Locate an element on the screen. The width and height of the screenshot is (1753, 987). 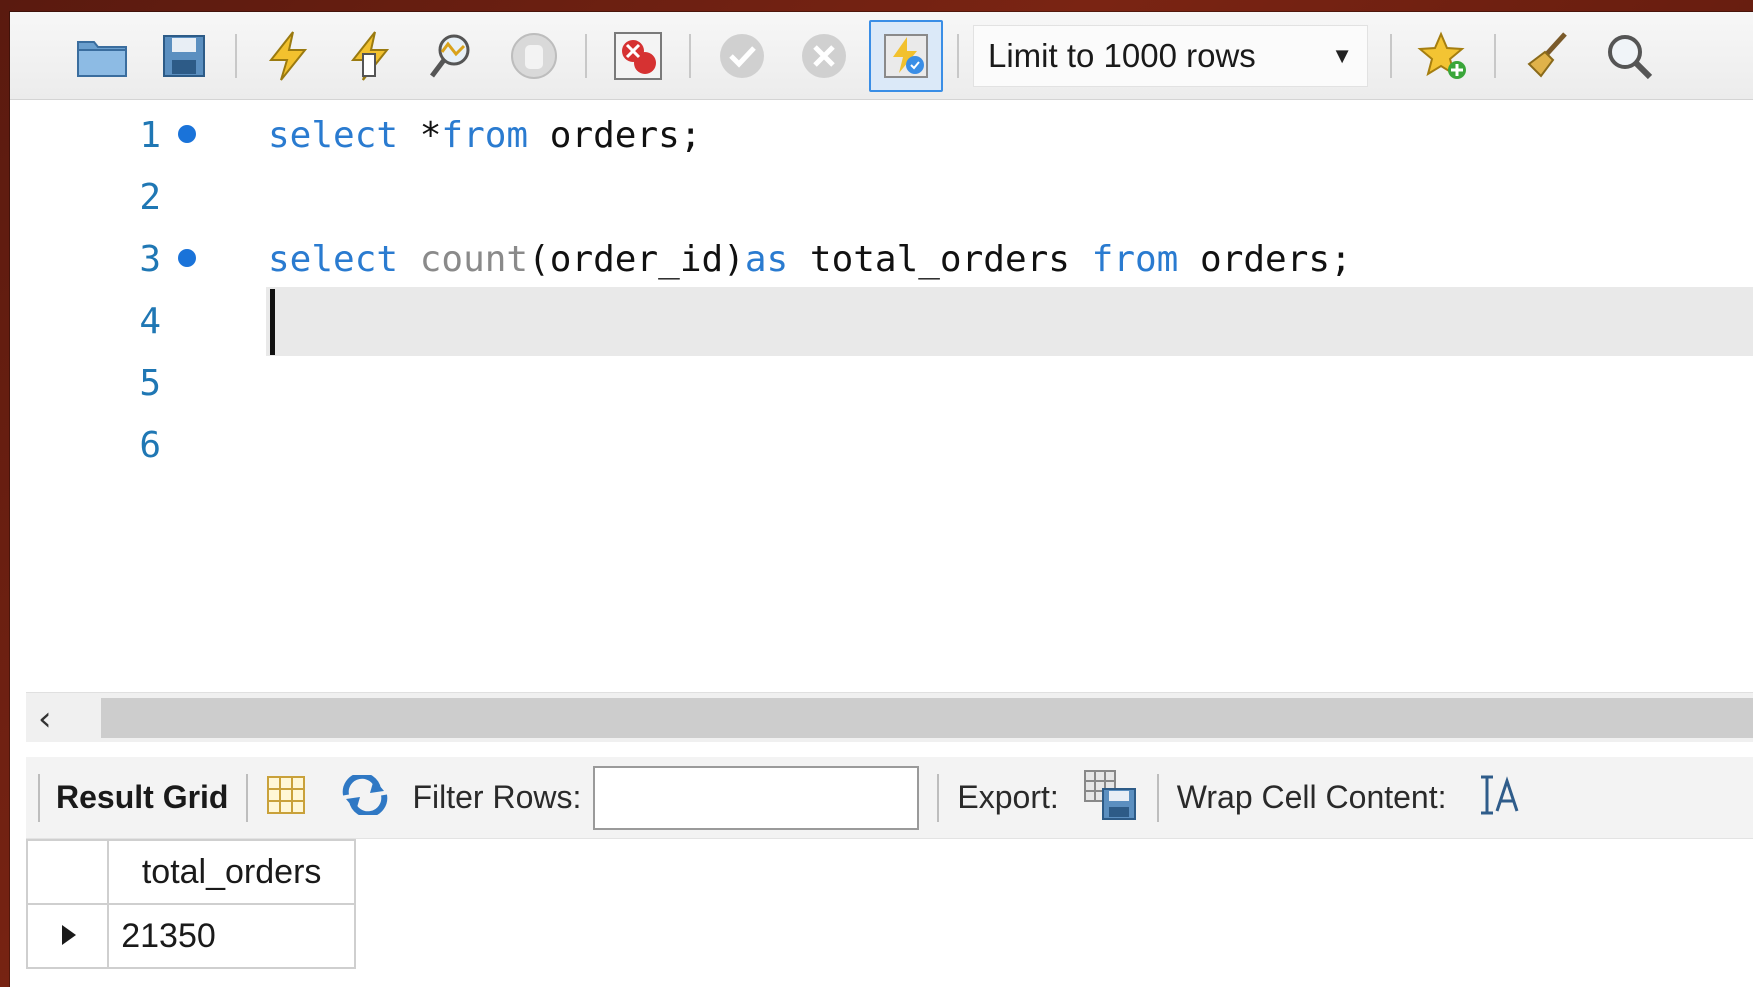
current-line-highlight is located at coordinates (1009, 321).